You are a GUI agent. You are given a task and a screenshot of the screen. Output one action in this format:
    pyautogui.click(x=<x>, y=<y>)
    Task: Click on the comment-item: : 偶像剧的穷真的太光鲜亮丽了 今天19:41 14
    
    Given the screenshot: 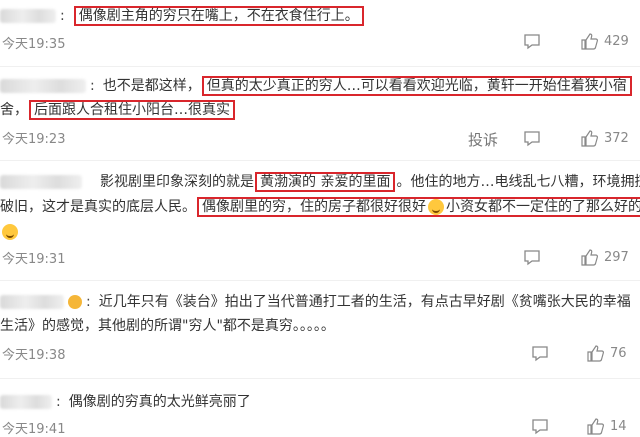 What is the action you would take?
    pyautogui.click(x=320, y=410)
    